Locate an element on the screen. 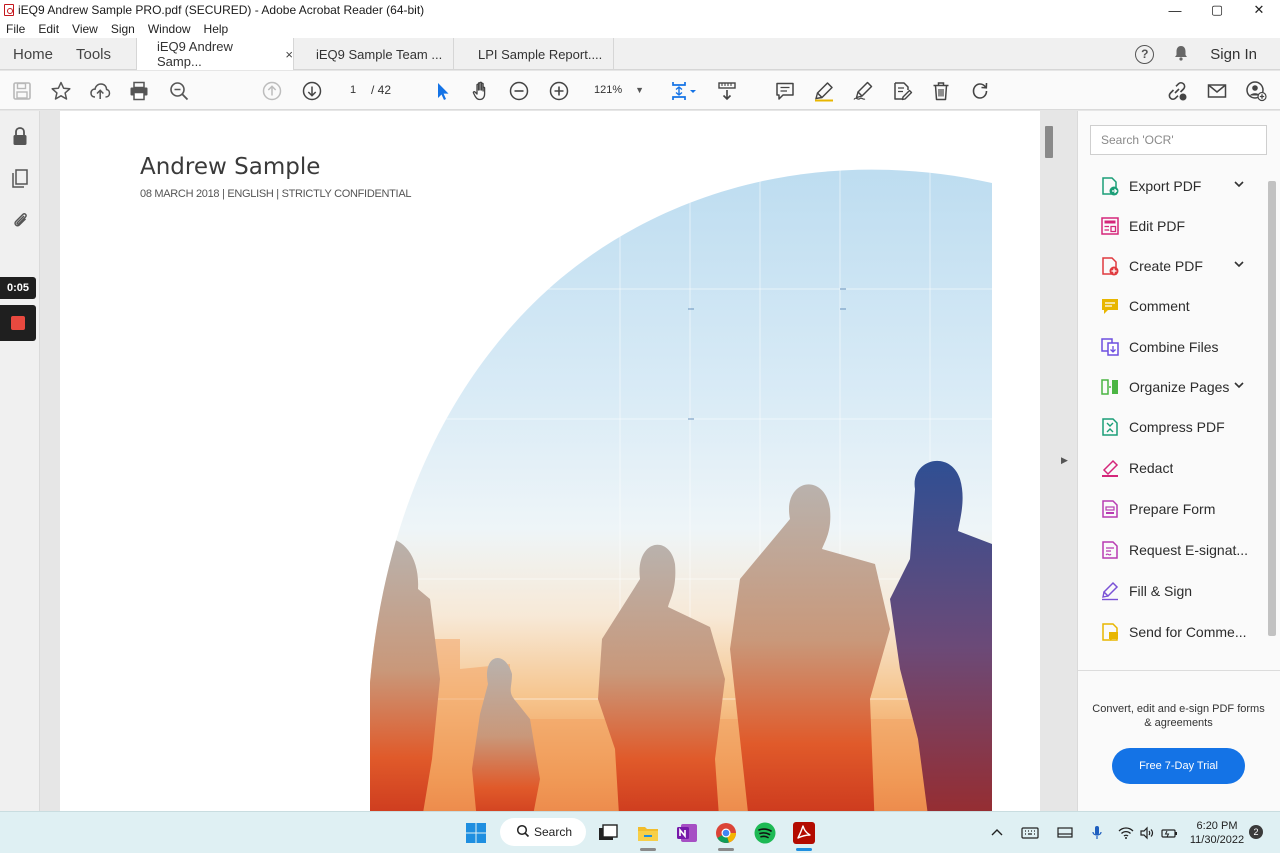 The height and width of the screenshot is (853, 1280). next-page-icon is located at coordinates (312, 91).